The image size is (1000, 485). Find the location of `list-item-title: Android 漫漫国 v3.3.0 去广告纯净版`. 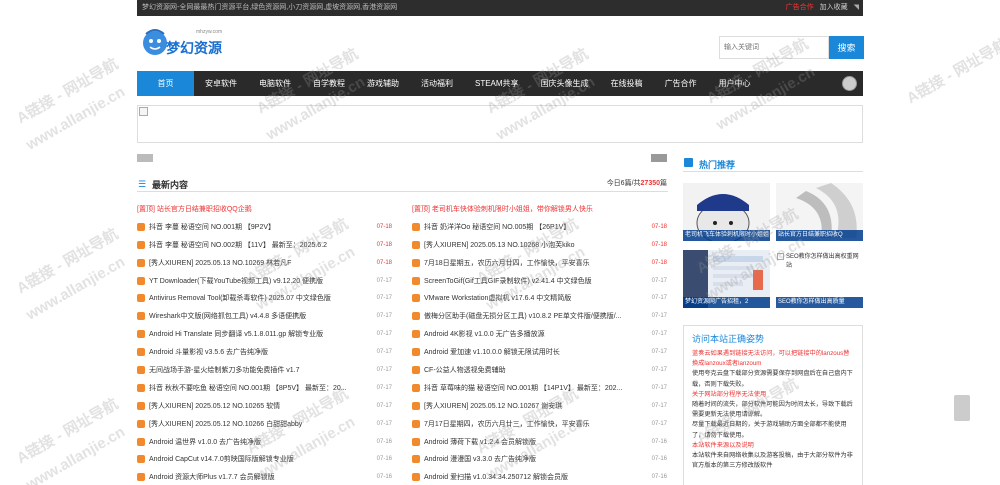

list-item-title: Android 漫漫国 v3.3.0 去广告纯净版 is located at coordinates (530, 459).